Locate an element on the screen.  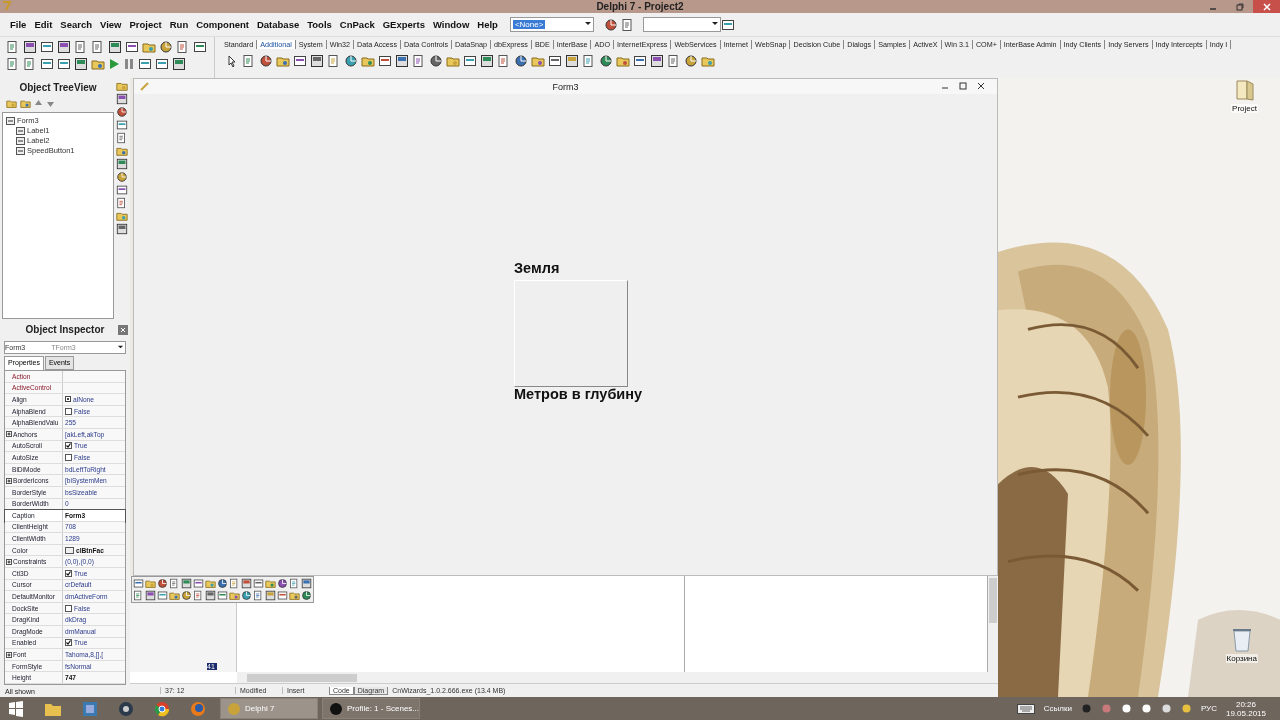
windows-logo-icon is located at coordinates (16, 708).